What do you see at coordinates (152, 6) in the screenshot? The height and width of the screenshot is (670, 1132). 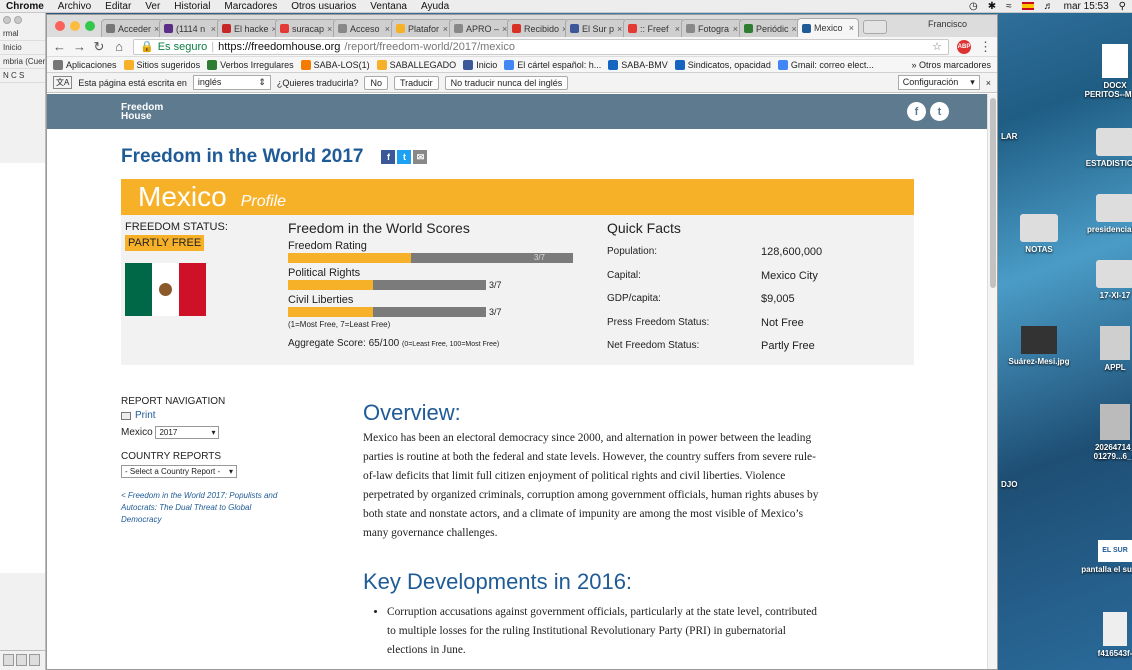 I see `menu-ver: Ver` at bounding box center [152, 6].